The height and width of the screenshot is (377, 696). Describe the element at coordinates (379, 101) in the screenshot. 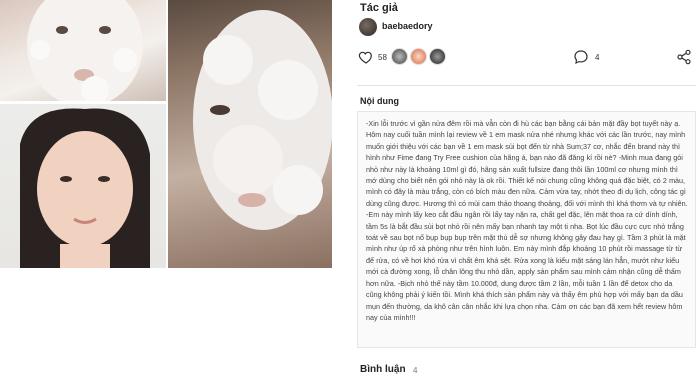

I see `content-section-title: Nội dung` at that location.